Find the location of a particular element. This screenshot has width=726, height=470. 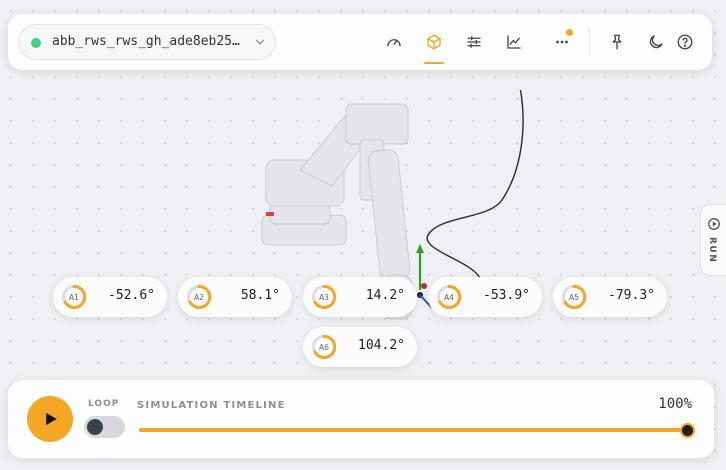

chevron-down-icon is located at coordinates (260, 42).